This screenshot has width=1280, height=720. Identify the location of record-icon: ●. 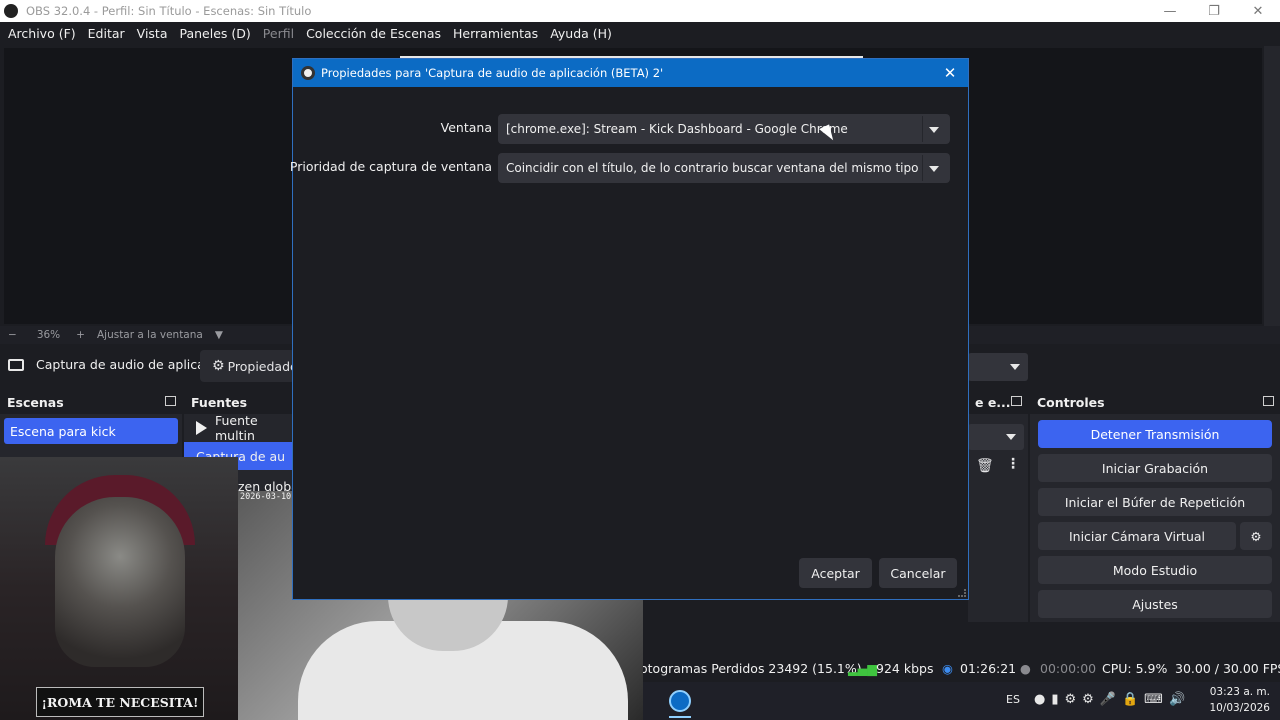
(1025, 668).